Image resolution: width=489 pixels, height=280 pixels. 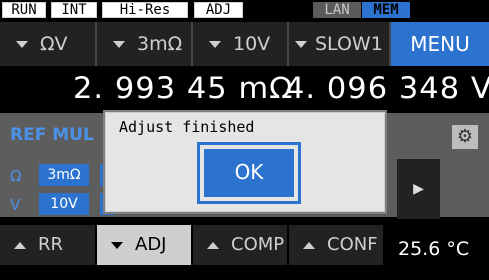 I want to click on chevron-right-icon: ▶, so click(x=418, y=189).